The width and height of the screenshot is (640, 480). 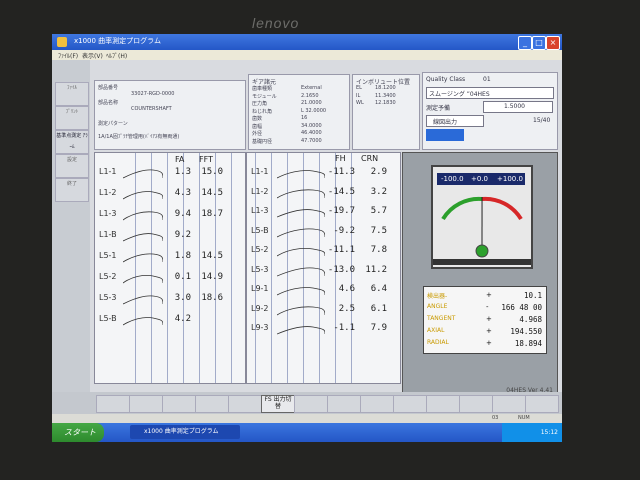 What do you see at coordinates (68, 55) in the screenshot?
I see `menu-file: ﾌｧｲﾙ(F)` at bounding box center [68, 55].